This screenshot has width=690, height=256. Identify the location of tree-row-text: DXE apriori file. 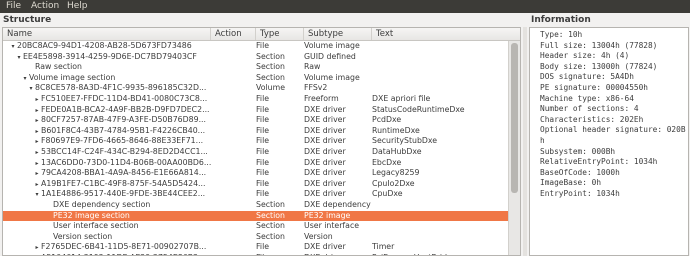
(401, 98).